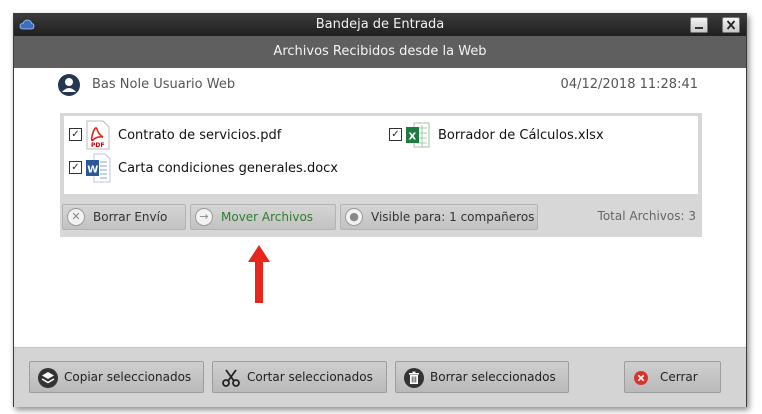  Describe the element at coordinates (414, 378) in the screenshot. I see `trash-icon` at that location.